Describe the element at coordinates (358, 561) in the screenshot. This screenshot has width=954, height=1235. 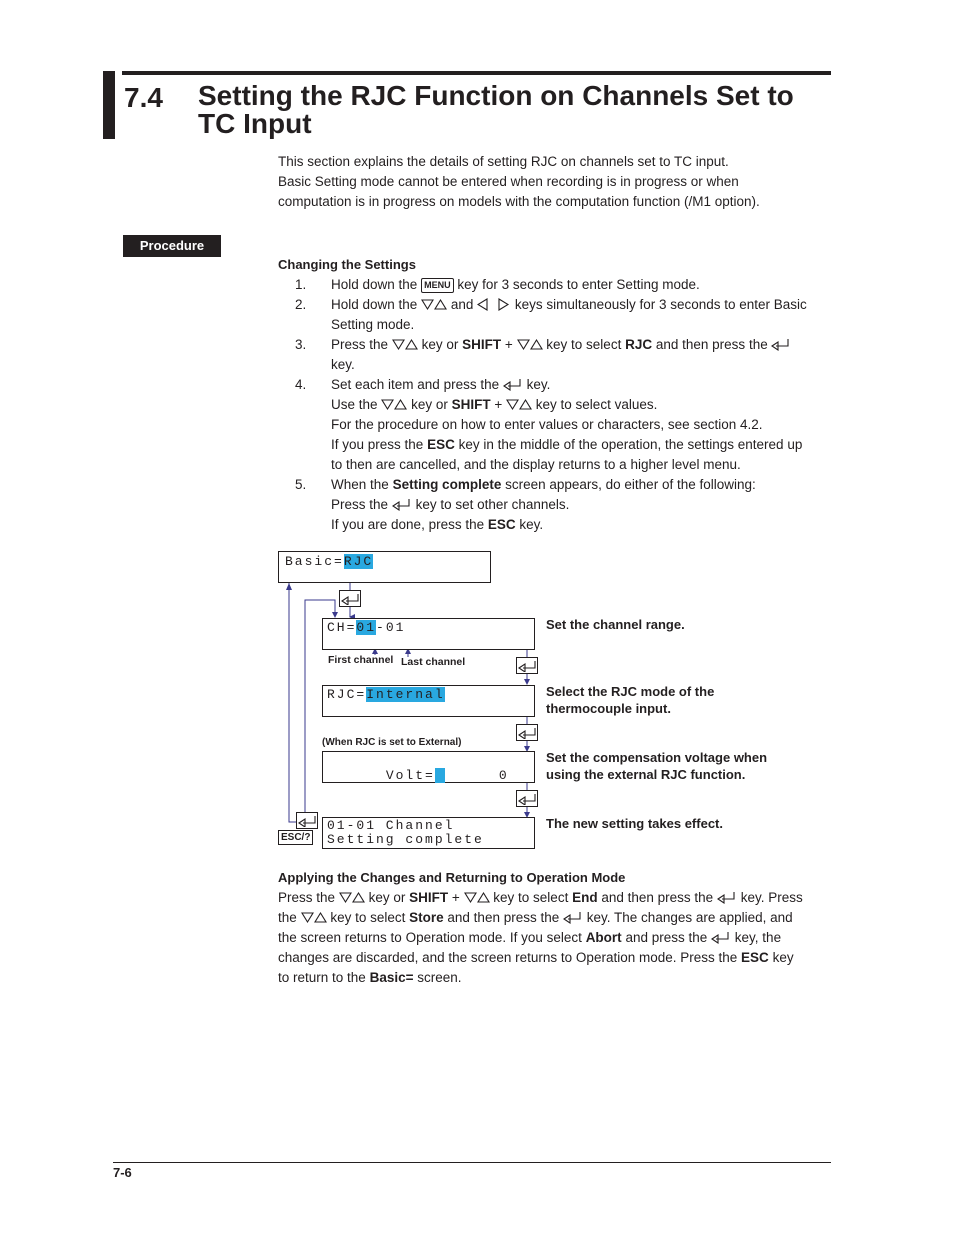
I see `lcd-highlight-value: RJC` at that location.